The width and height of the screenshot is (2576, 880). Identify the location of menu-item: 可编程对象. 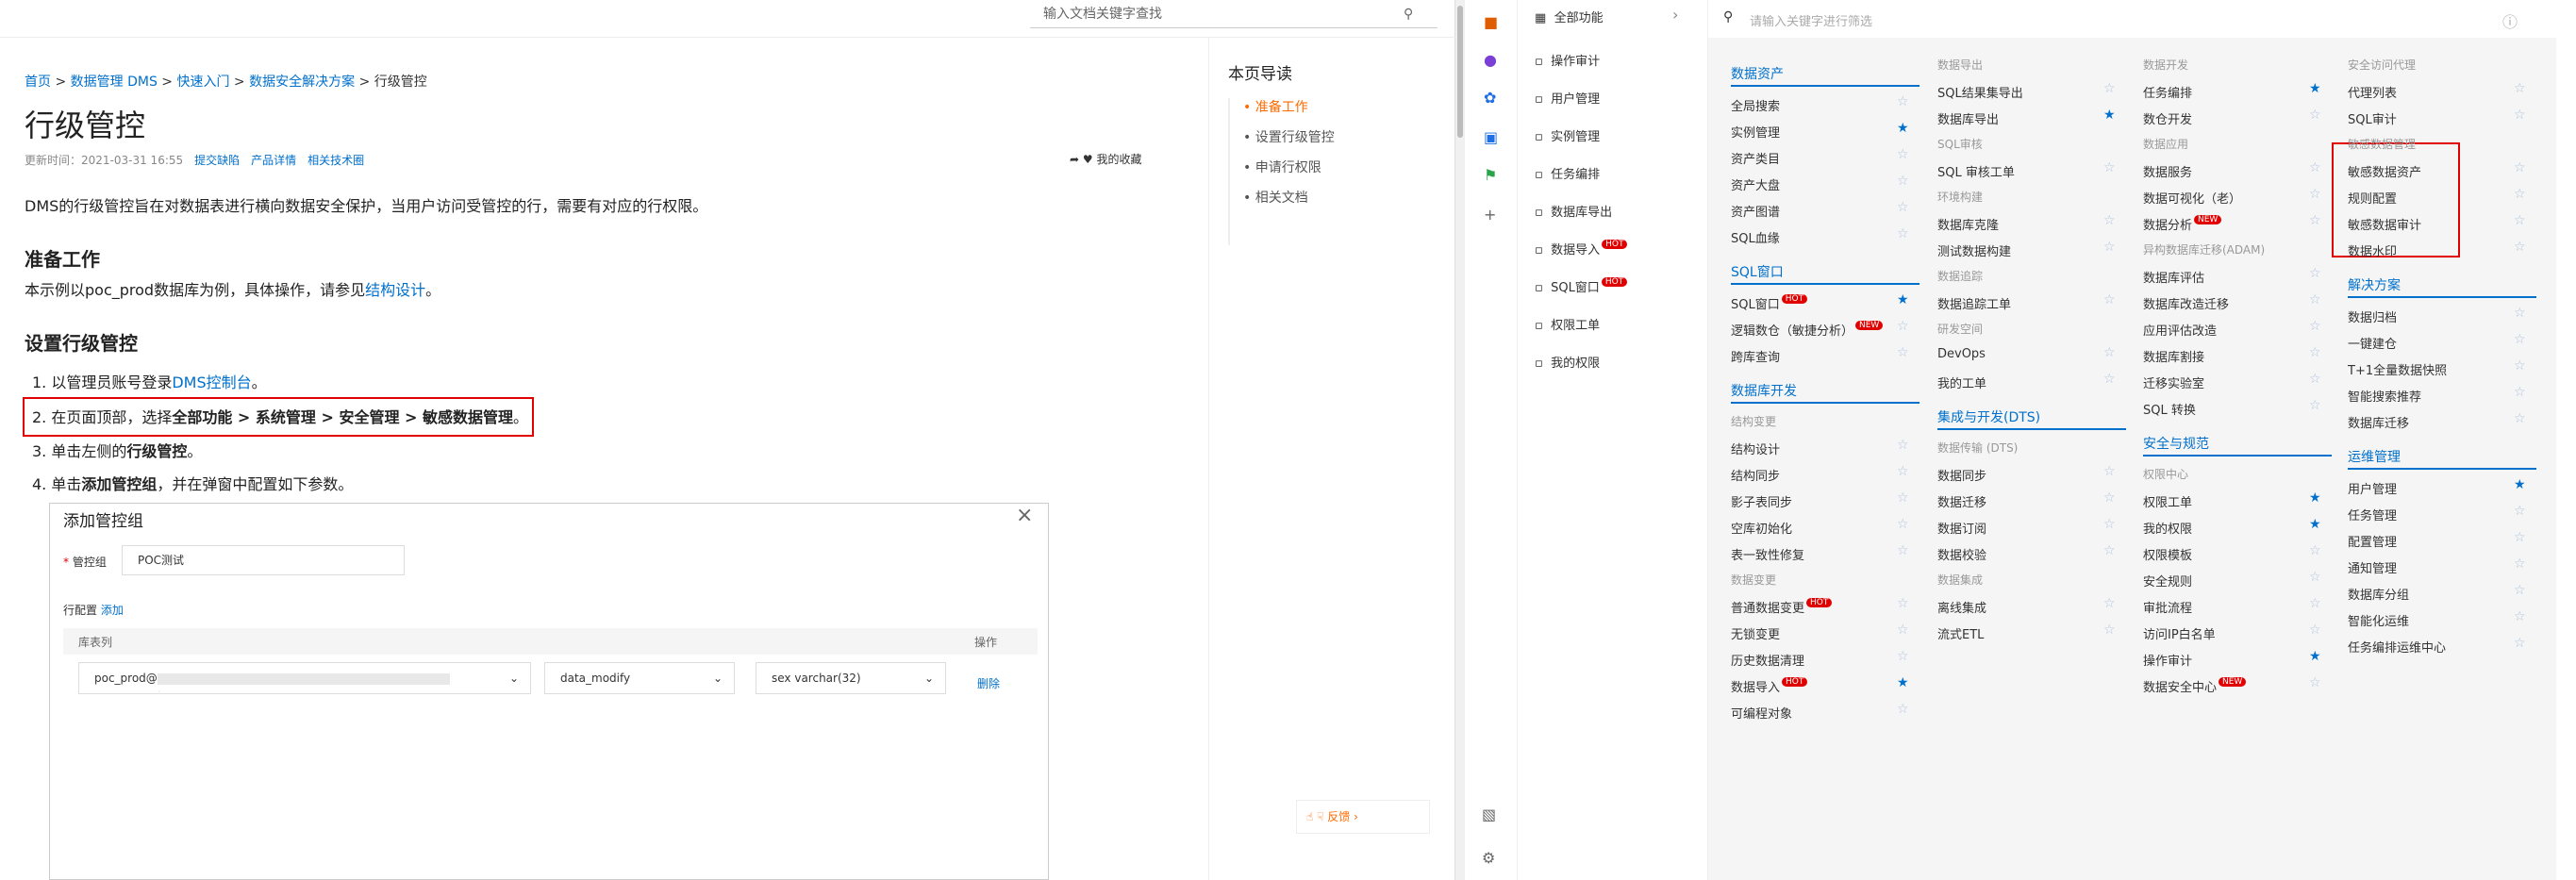
(1762, 713).